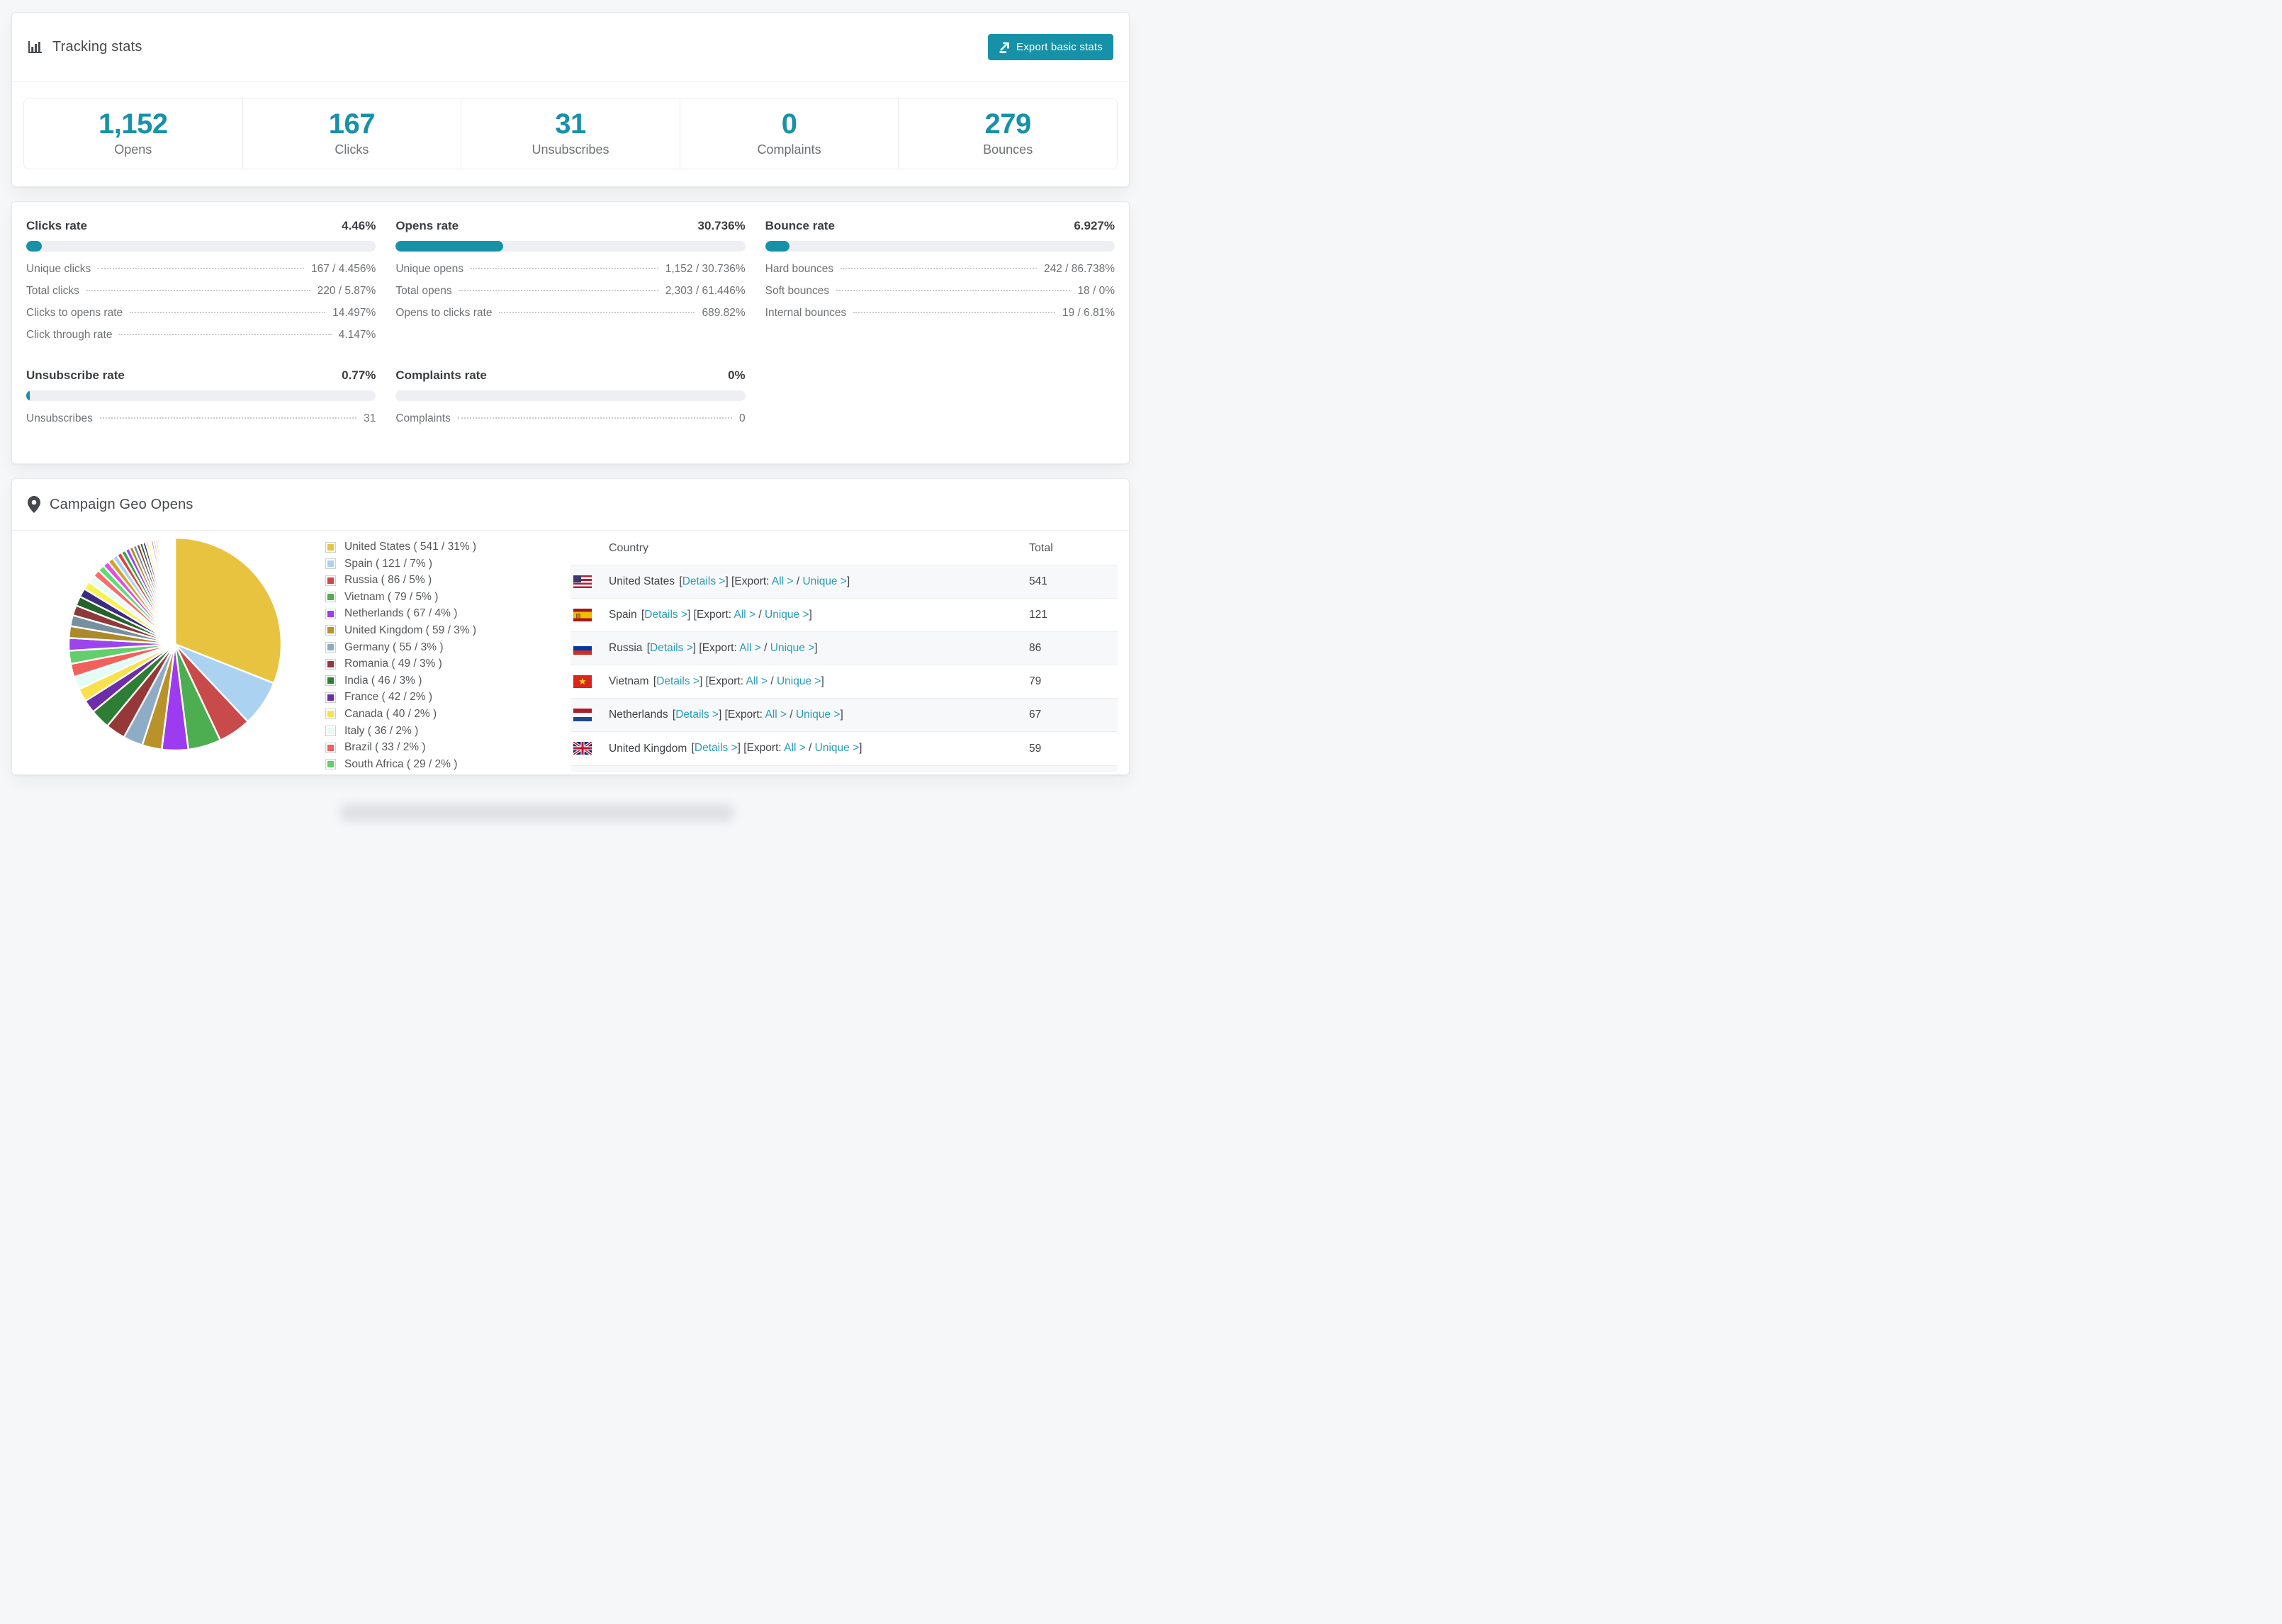  Describe the element at coordinates (389, 697) in the screenshot. I see `legend-label: France ( 42 / 2% )` at that location.